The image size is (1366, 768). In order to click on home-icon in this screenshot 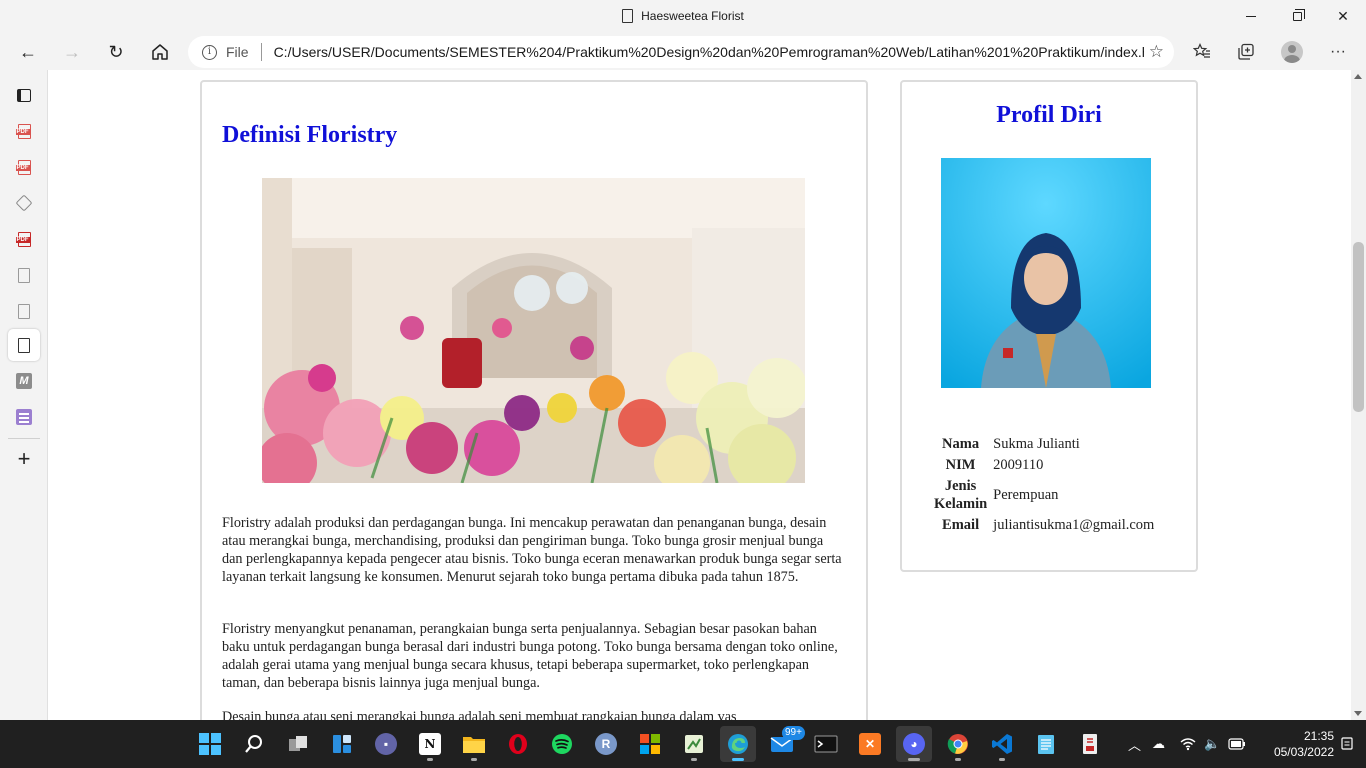, I will do `click(160, 52)`.